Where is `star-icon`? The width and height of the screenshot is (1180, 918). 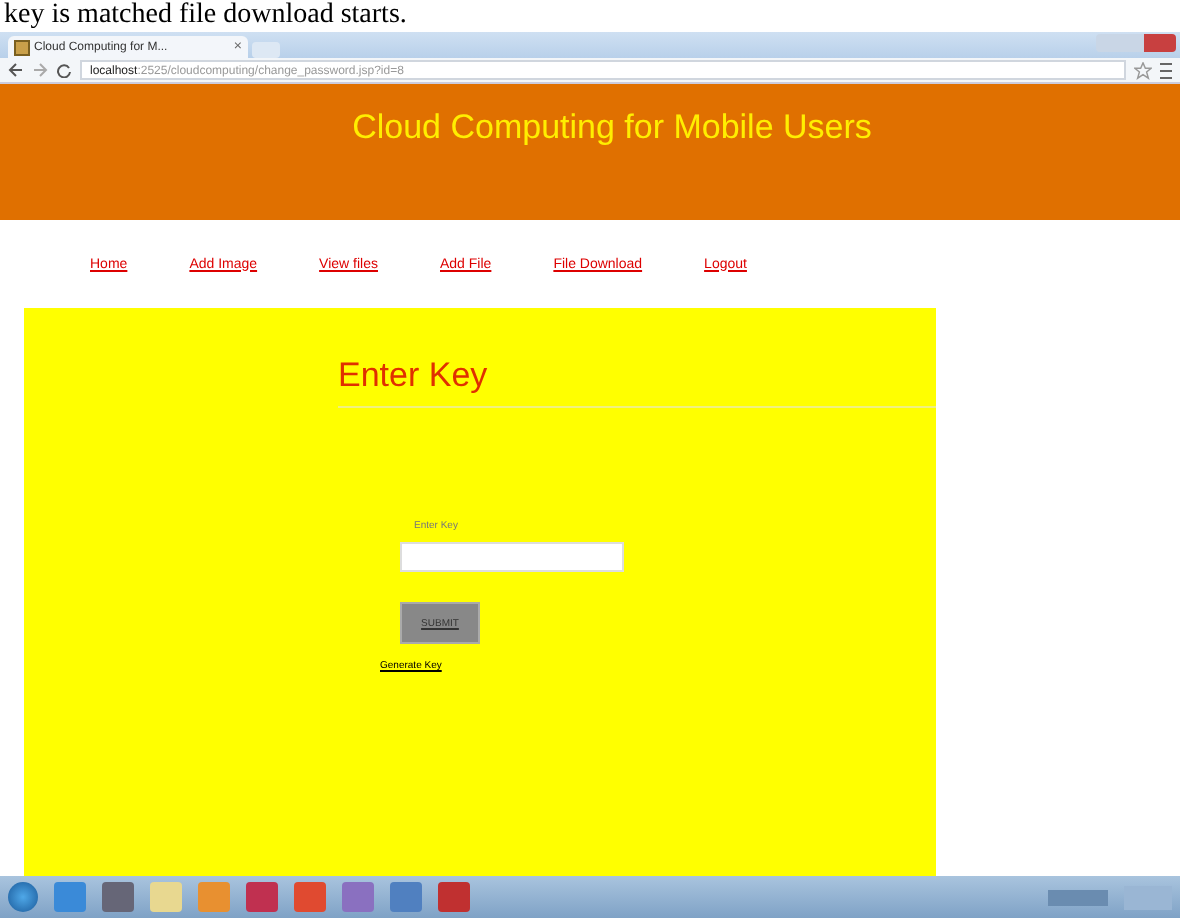
star-icon is located at coordinates (1143, 70).